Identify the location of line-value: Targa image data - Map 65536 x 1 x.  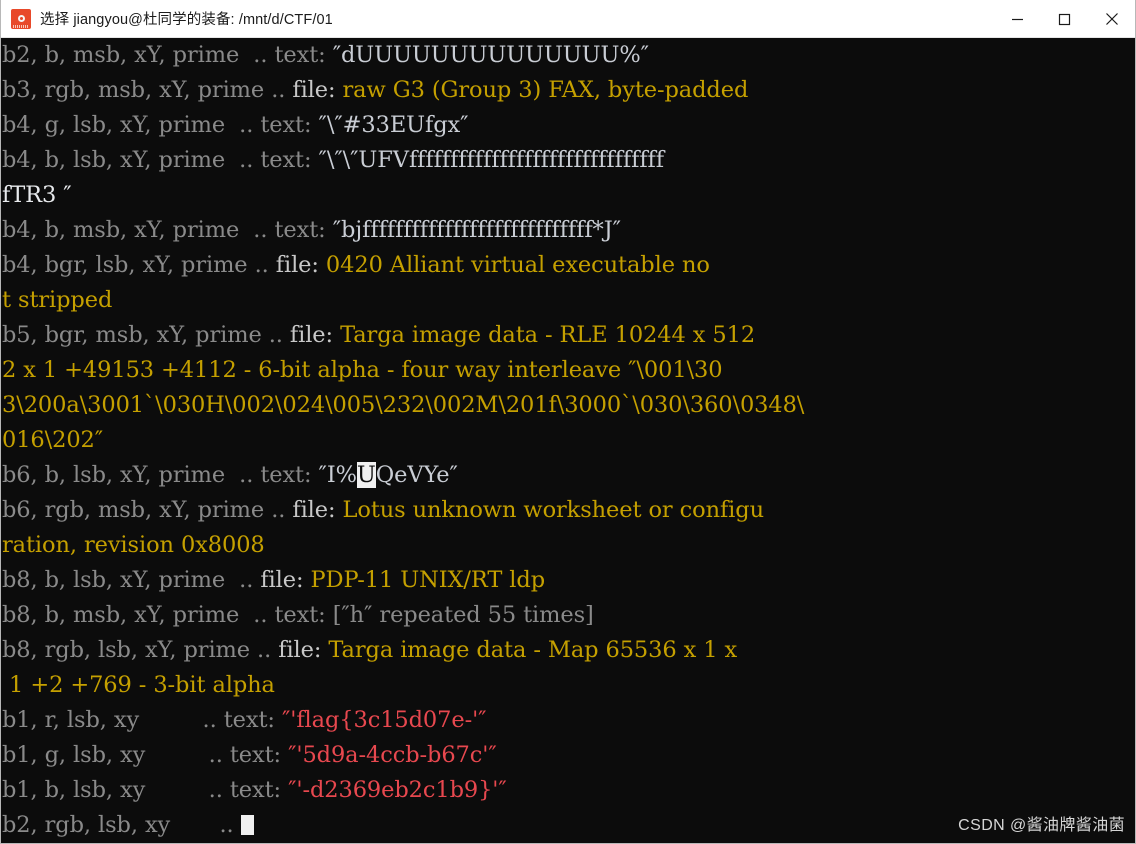
(533, 650).